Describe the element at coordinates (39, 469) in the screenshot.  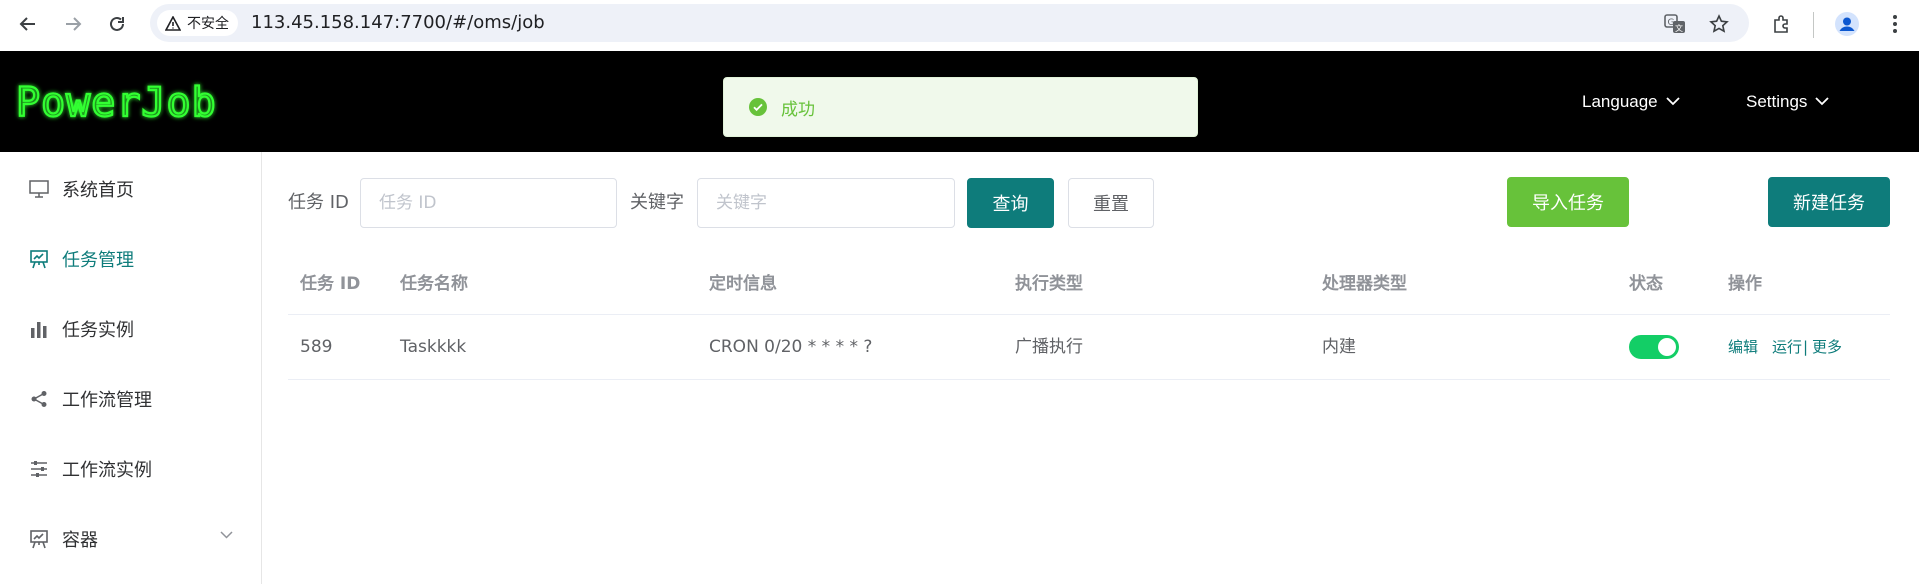
I see `sliders-icon` at that location.